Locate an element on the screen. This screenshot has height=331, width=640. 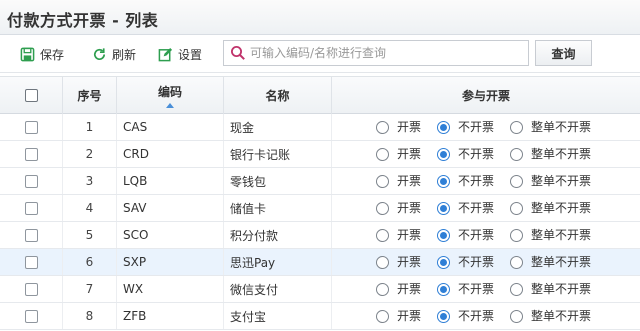
table-row: 8 ZFB 支付宝 开票 不开票 整单不开票 is located at coordinates (320, 316).